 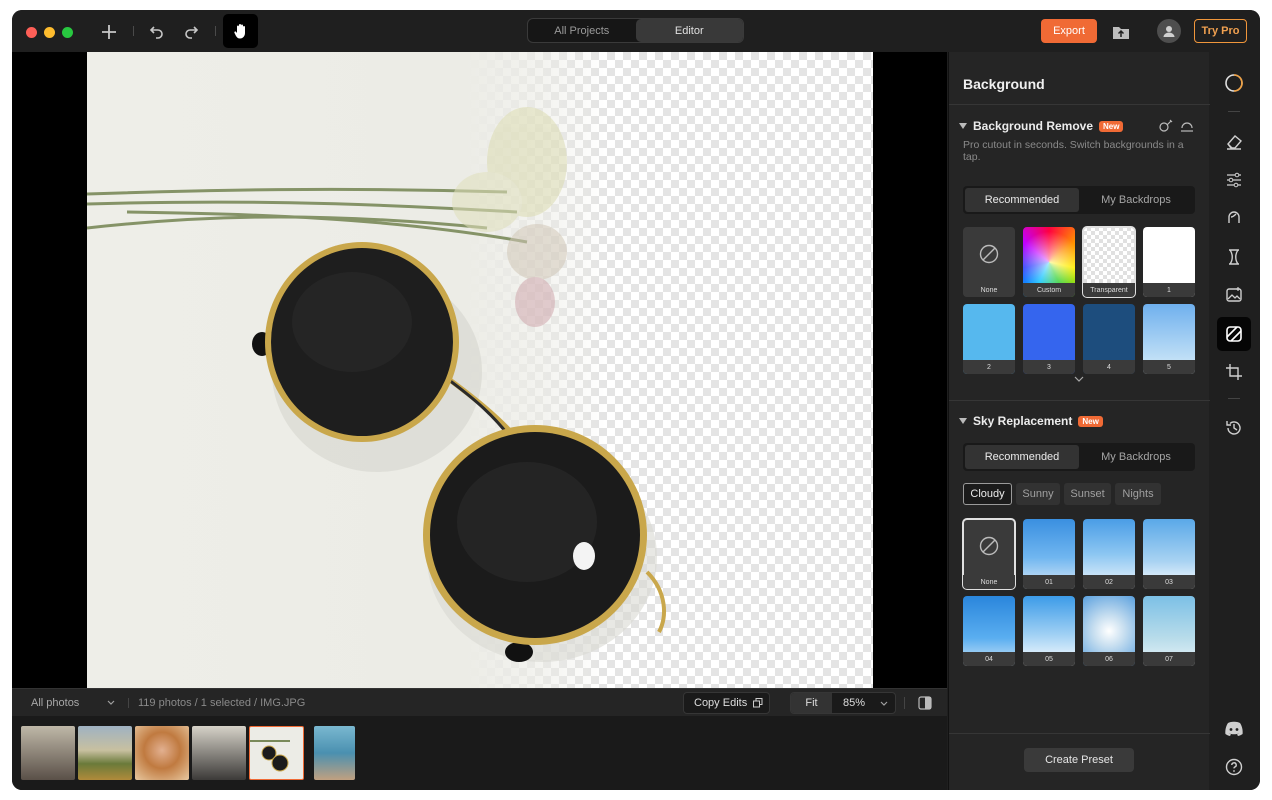 I want to click on thumbnail-selected, so click(x=276, y=753).